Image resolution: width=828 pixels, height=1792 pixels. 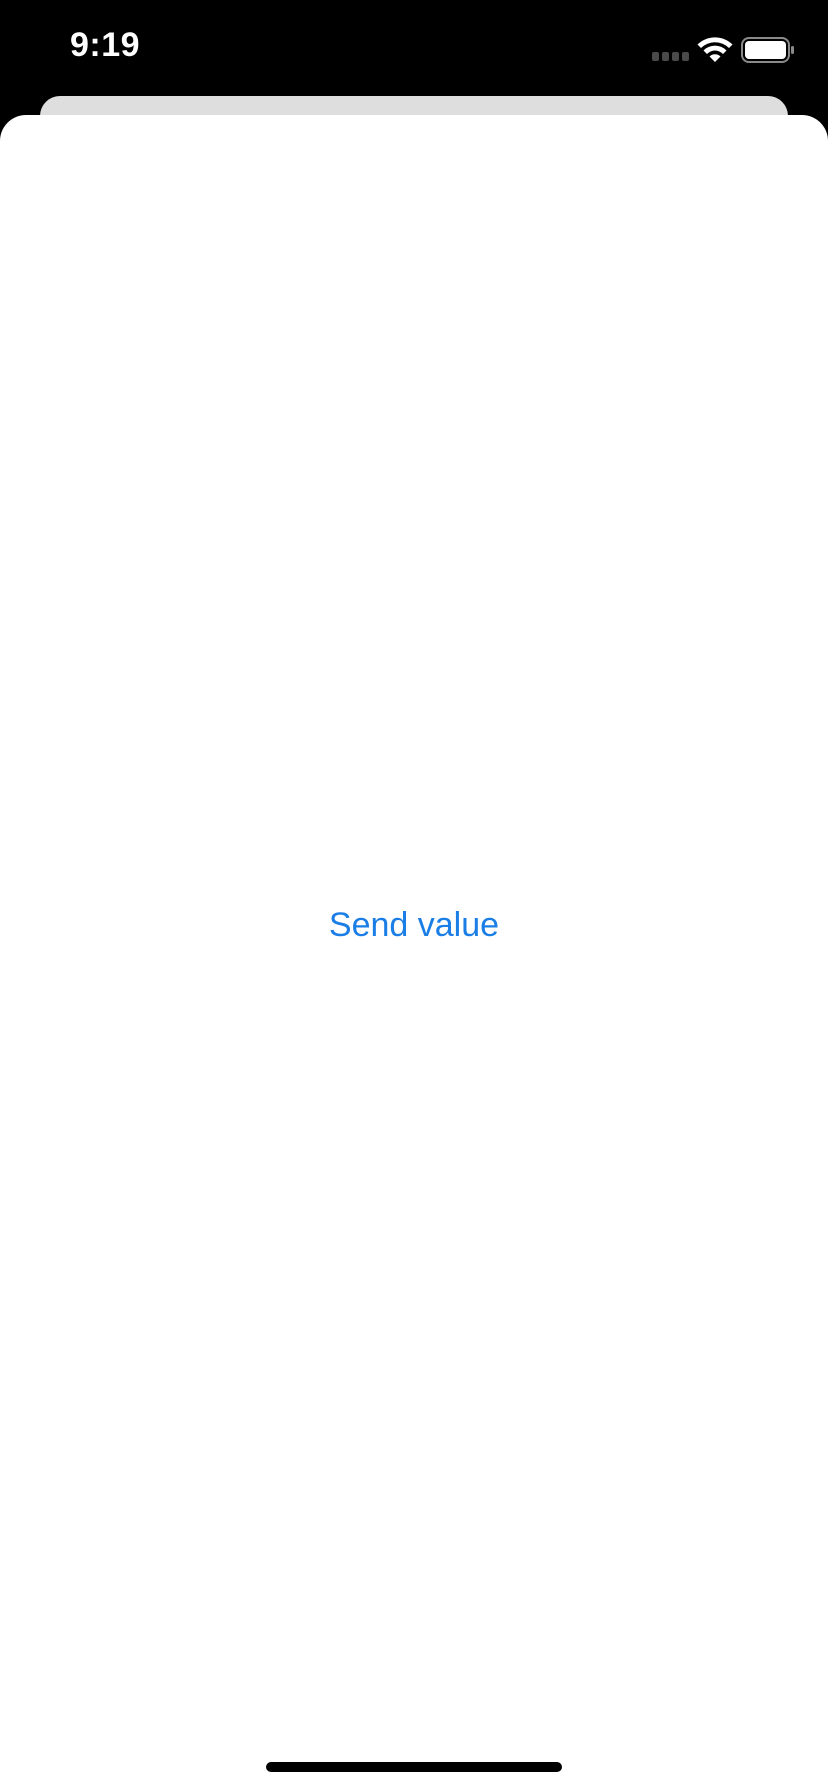 I want to click on home-indicator, so click(x=414, y=1767).